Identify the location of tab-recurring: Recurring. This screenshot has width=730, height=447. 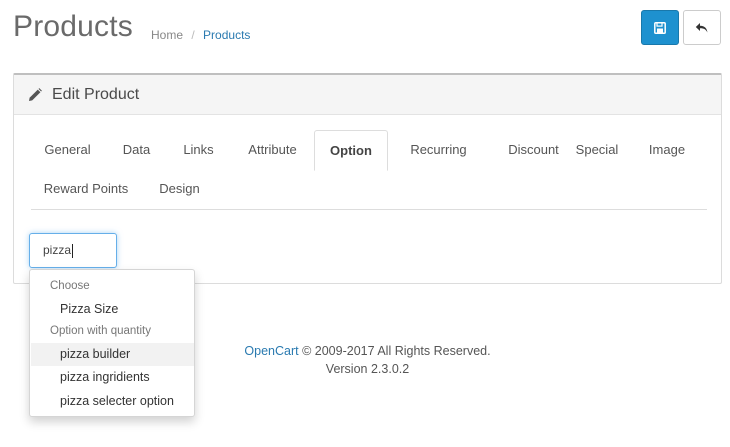
(438, 150).